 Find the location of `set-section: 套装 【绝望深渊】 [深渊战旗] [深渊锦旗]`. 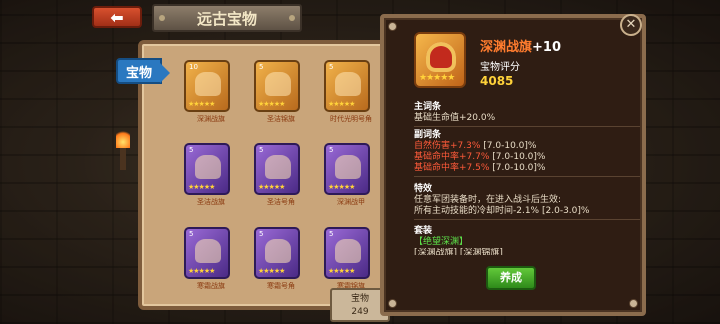

set-section: 套装 【绝望深渊】 [深渊战旗] [深渊锦旗] is located at coordinates (527, 240).